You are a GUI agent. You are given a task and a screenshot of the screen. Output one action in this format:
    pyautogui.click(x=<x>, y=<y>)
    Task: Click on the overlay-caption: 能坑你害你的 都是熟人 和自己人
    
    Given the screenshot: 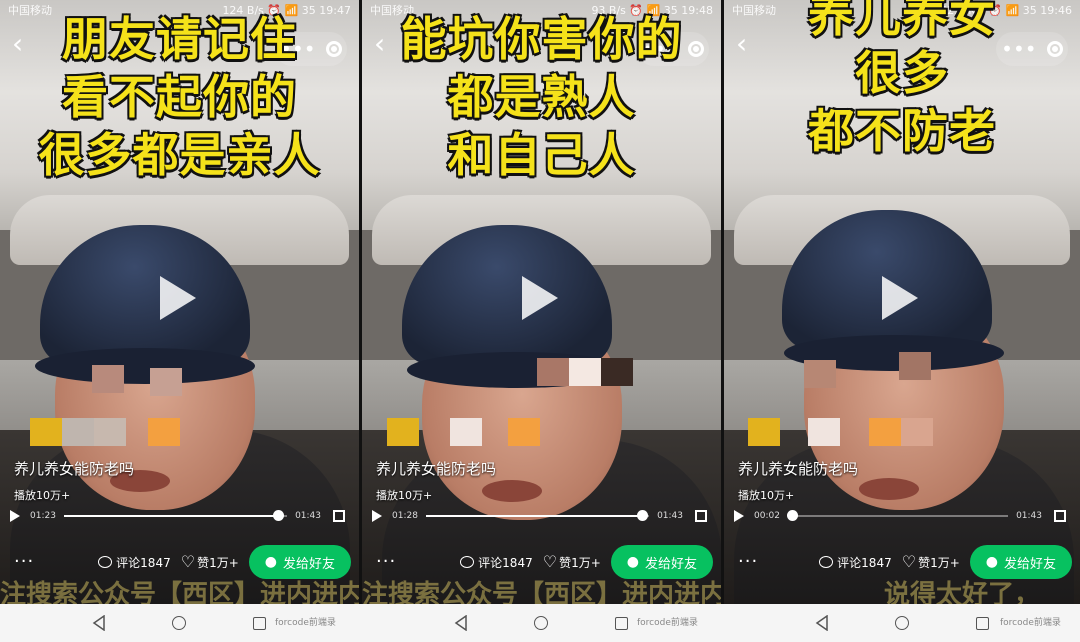 What is the action you would take?
    pyautogui.click(x=541, y=97)
    